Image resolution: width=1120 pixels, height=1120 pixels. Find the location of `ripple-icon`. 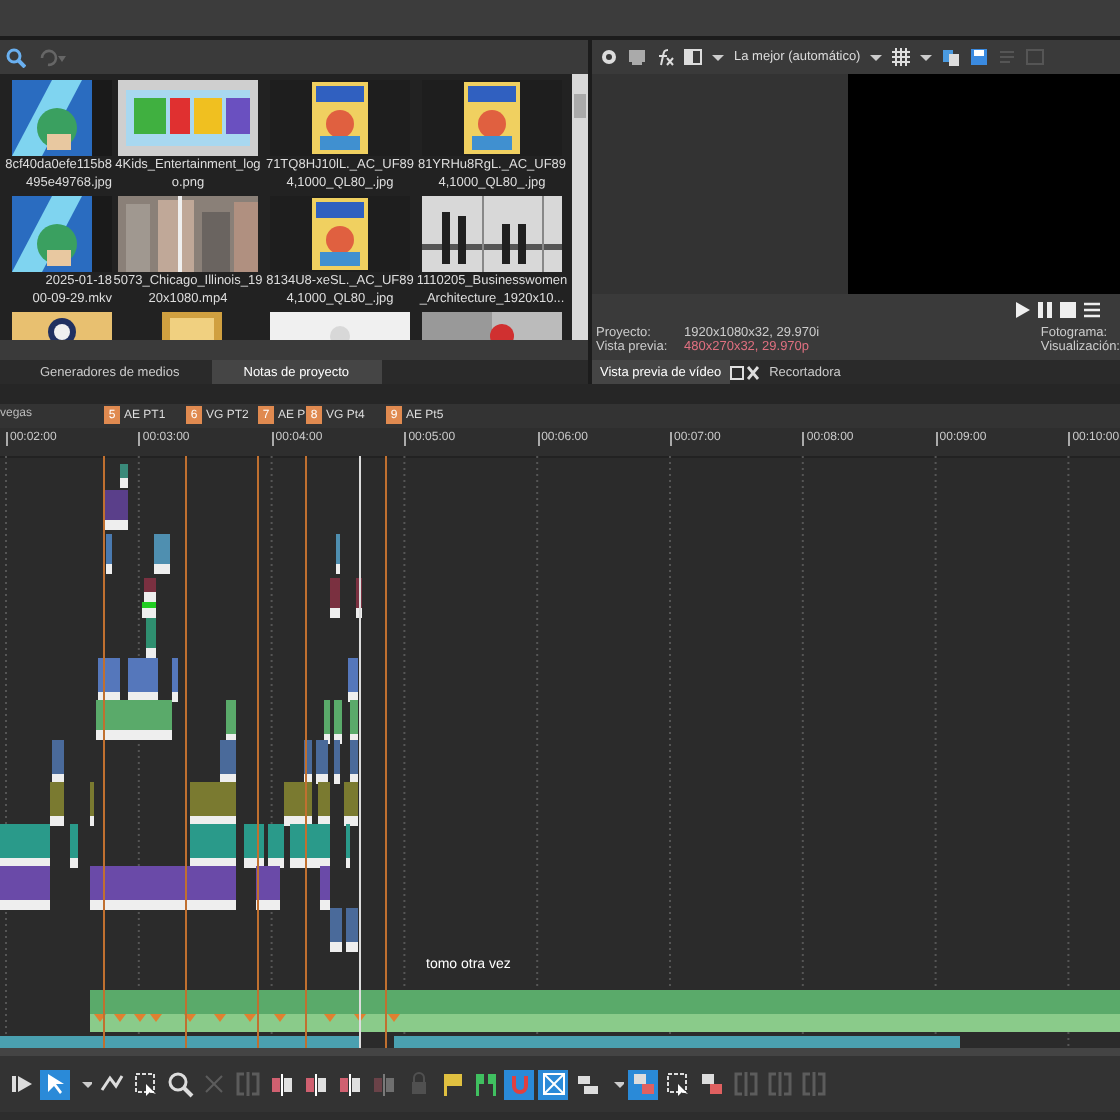

ripple-icon is located at coordinates (587, 1084).